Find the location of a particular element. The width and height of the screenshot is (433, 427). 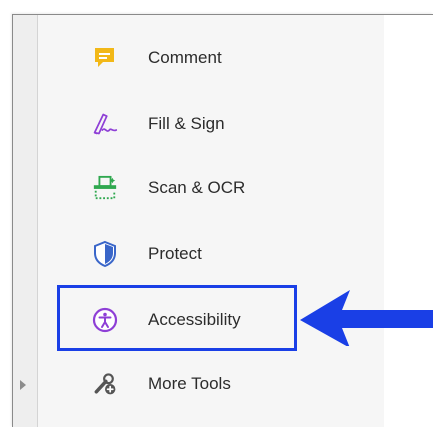

document-area is located at coordinates (408, 221).